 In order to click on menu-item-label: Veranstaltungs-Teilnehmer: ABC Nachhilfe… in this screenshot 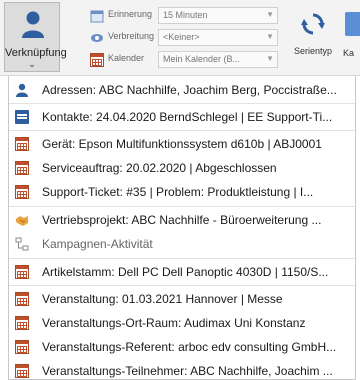, I will do `click(187, 371)`.